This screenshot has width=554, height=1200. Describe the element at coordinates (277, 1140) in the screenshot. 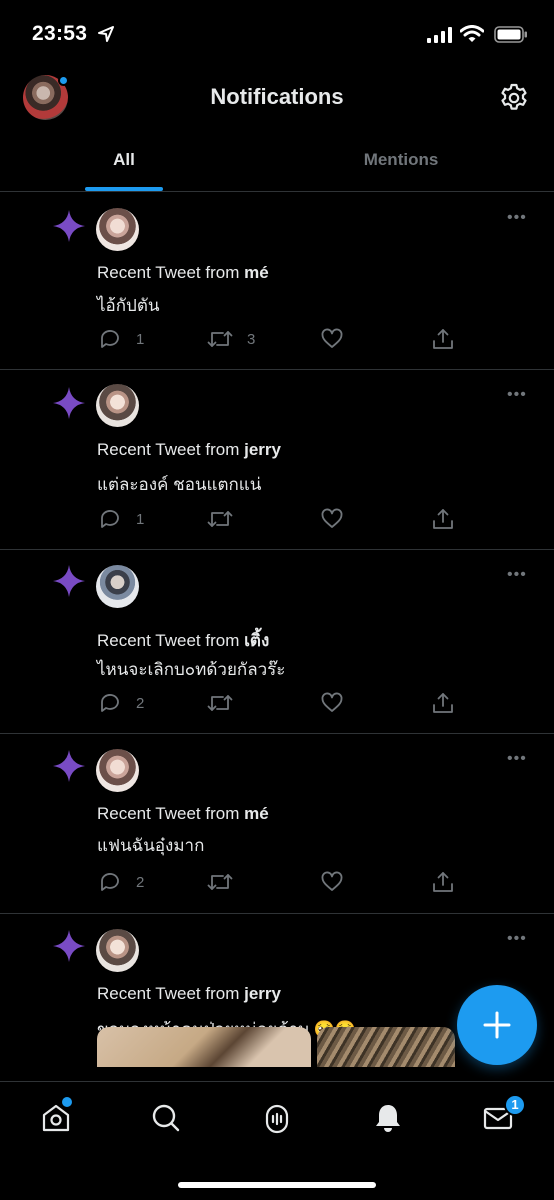

I see `bottom-tab-bar: 1` at that location.